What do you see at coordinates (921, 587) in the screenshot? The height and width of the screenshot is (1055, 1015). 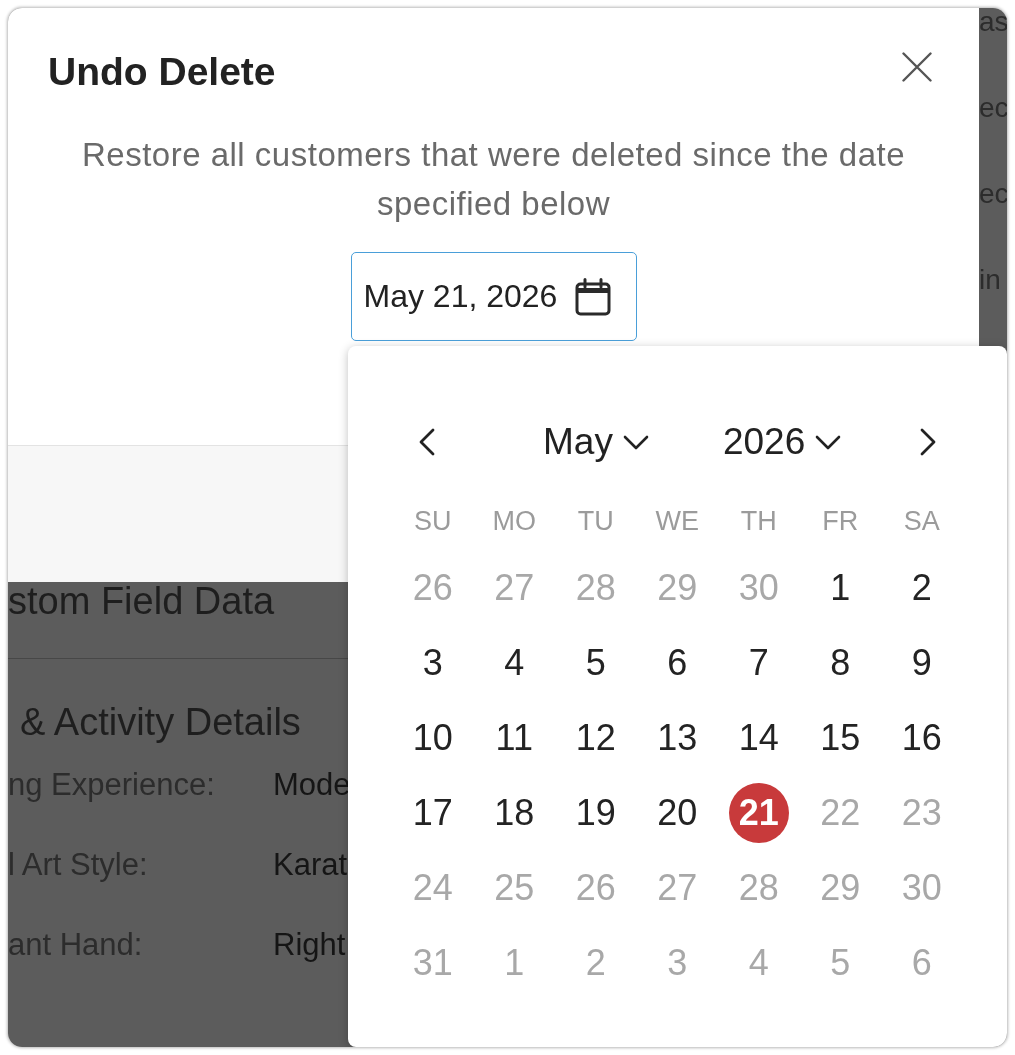 I see `day-button: 2` at bounding box center [921, 587].